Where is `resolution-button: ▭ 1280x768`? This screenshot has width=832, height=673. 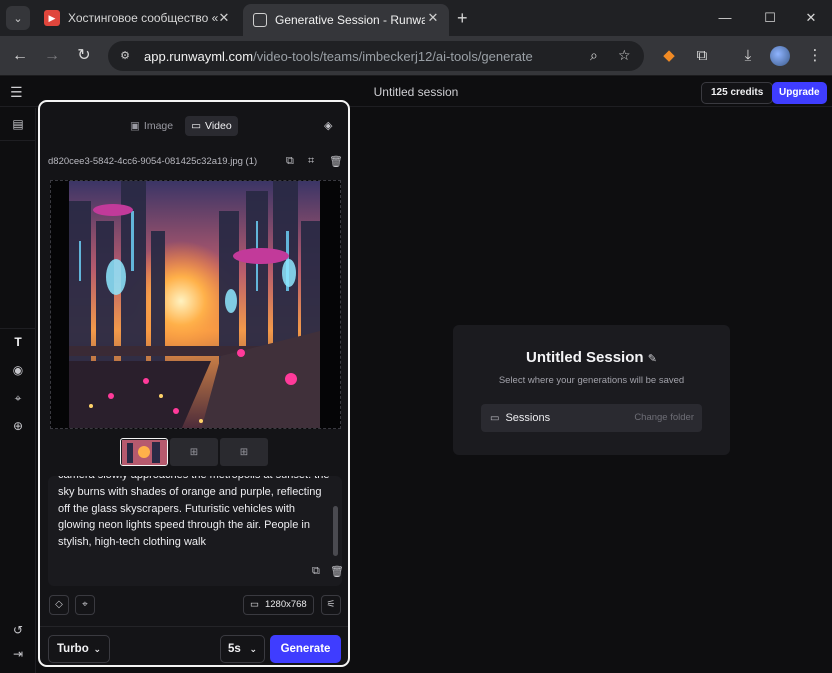
resolution-button: ▭ 1280x768 is located at coordinates (278, 605).